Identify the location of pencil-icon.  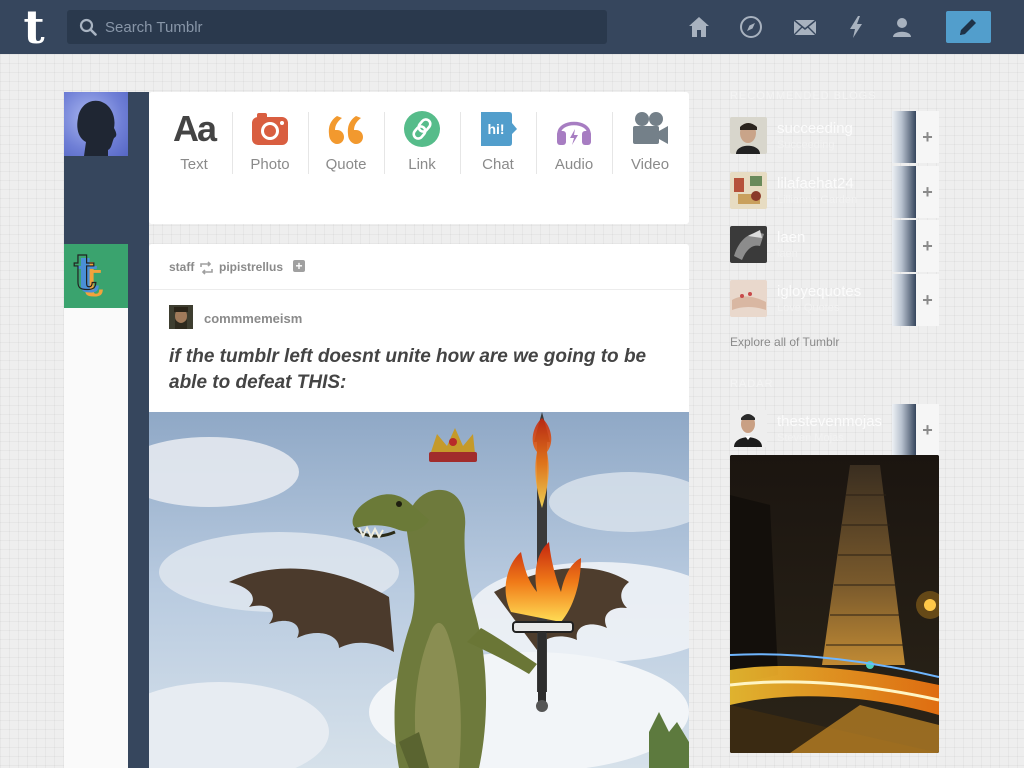
(968, 27).